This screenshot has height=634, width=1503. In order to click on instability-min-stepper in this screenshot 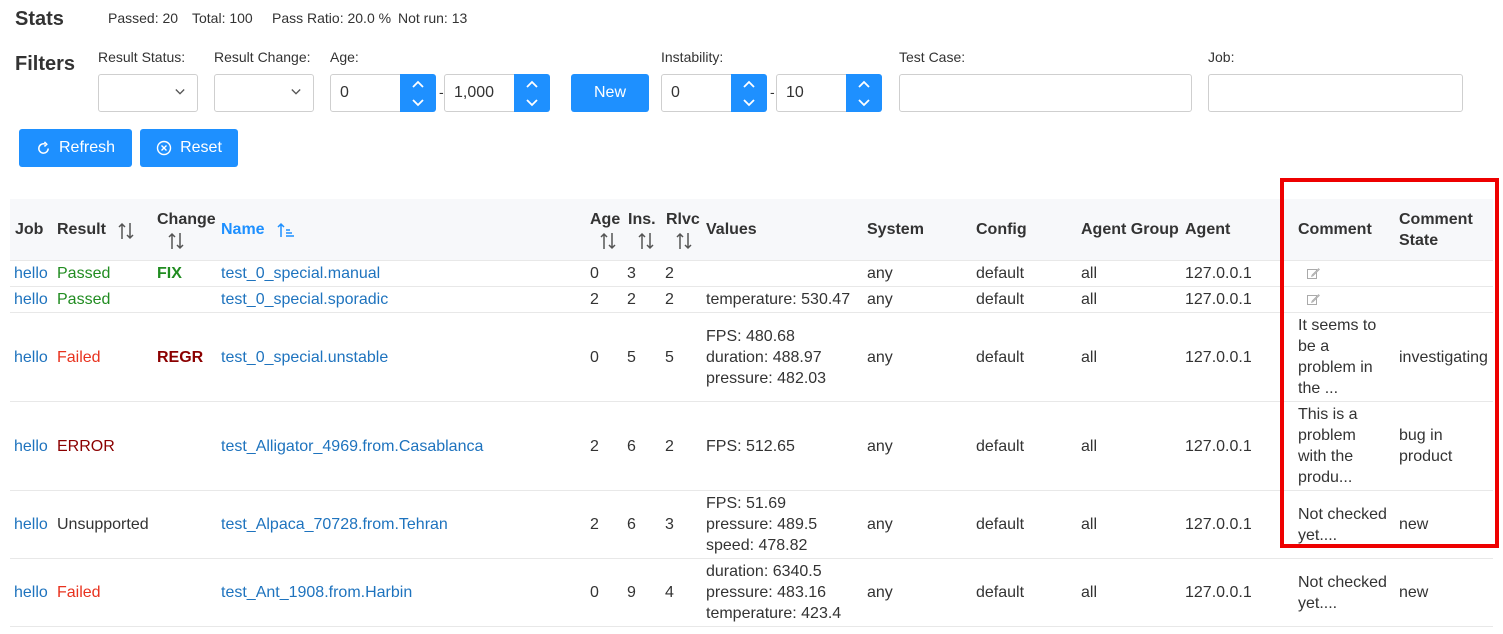, I will do `click(749, 93)`.